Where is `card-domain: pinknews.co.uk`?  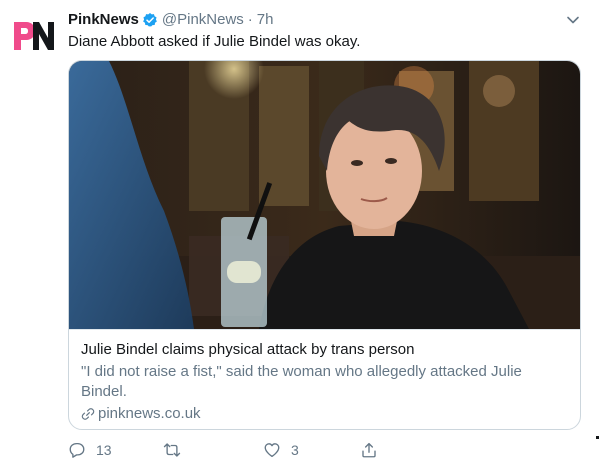
card-domain: pinknews.co.uk is located at coordinates (324, 414).